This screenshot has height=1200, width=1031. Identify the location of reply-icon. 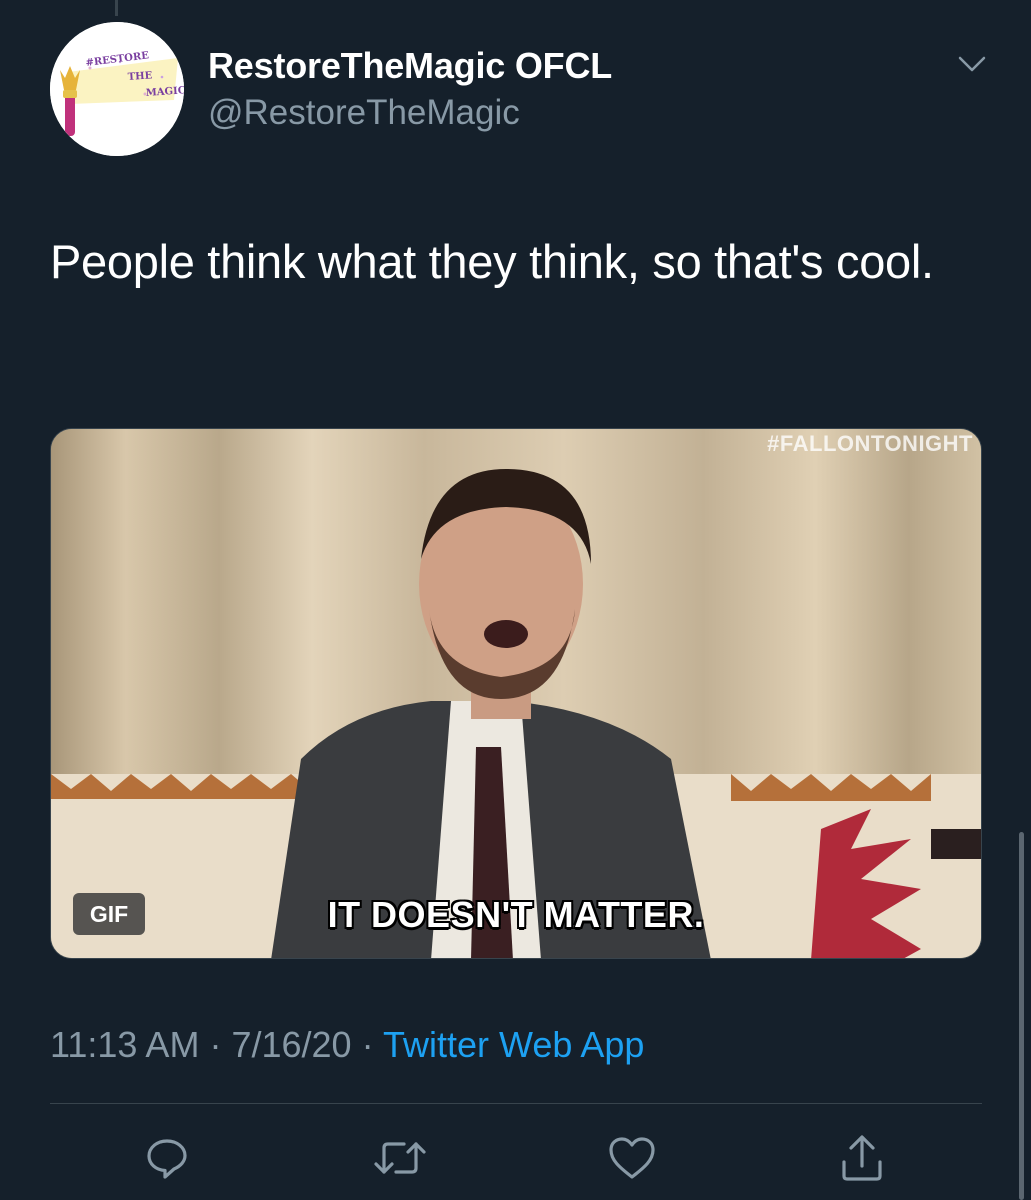
(167, 1159).